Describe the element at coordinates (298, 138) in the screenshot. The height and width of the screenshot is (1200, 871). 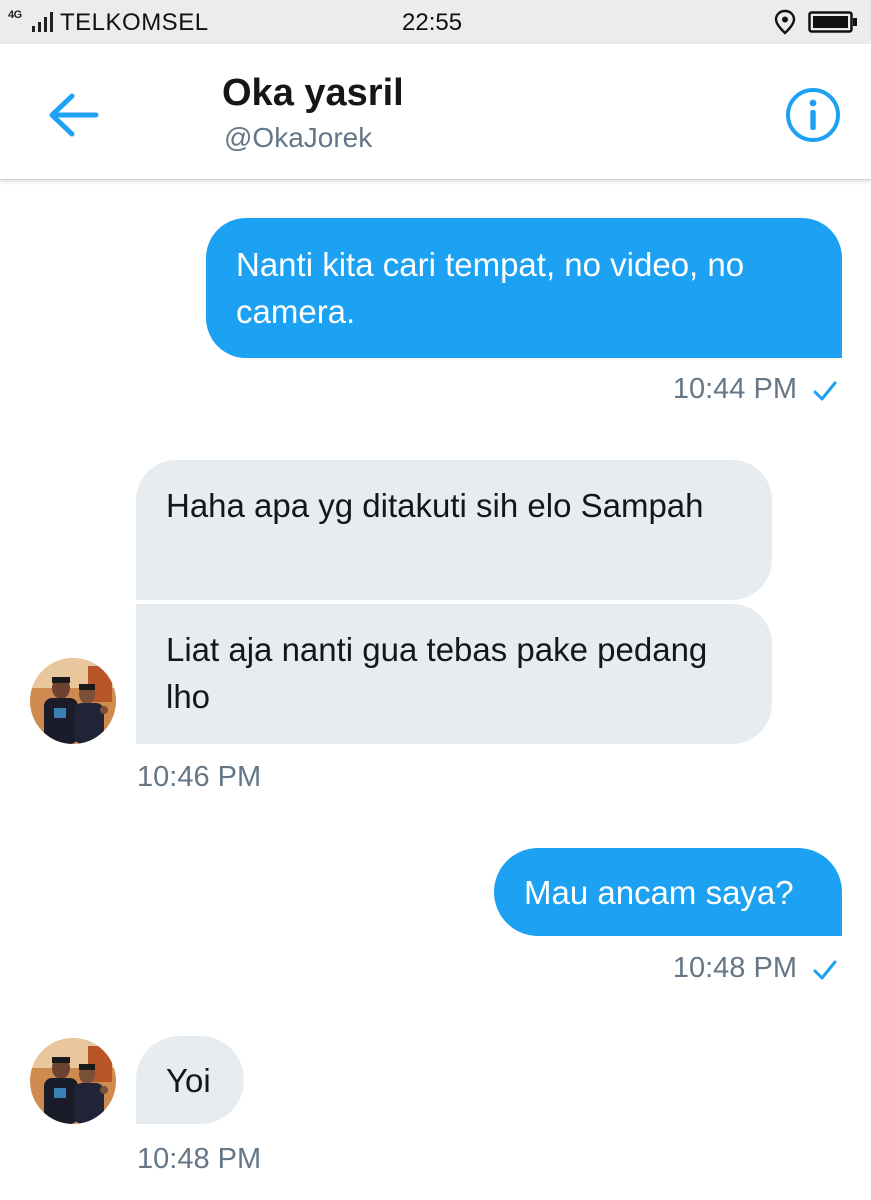
I see `contact-handle: @OkaJorek` at that location.